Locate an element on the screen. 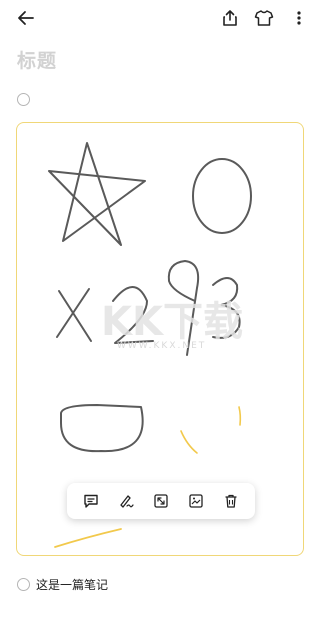  more-button is located at coordinates (299, 18).